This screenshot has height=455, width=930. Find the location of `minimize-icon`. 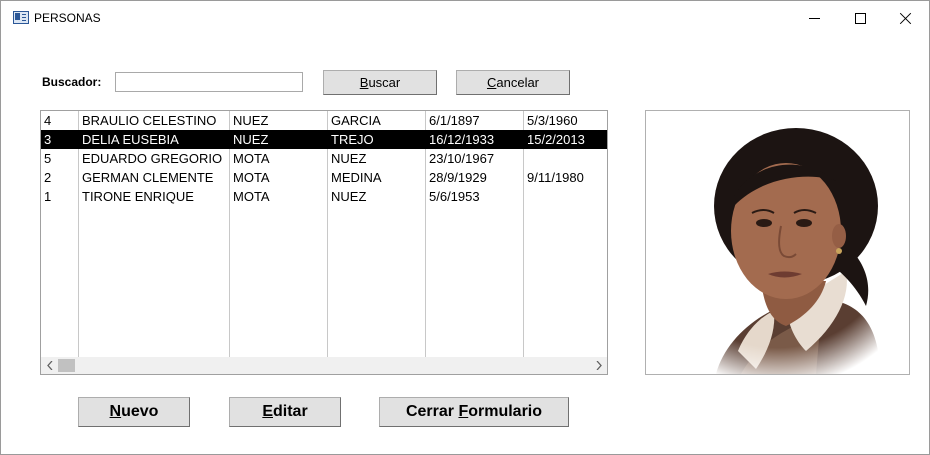

minimize-icon is located at coordinates (814, 18).